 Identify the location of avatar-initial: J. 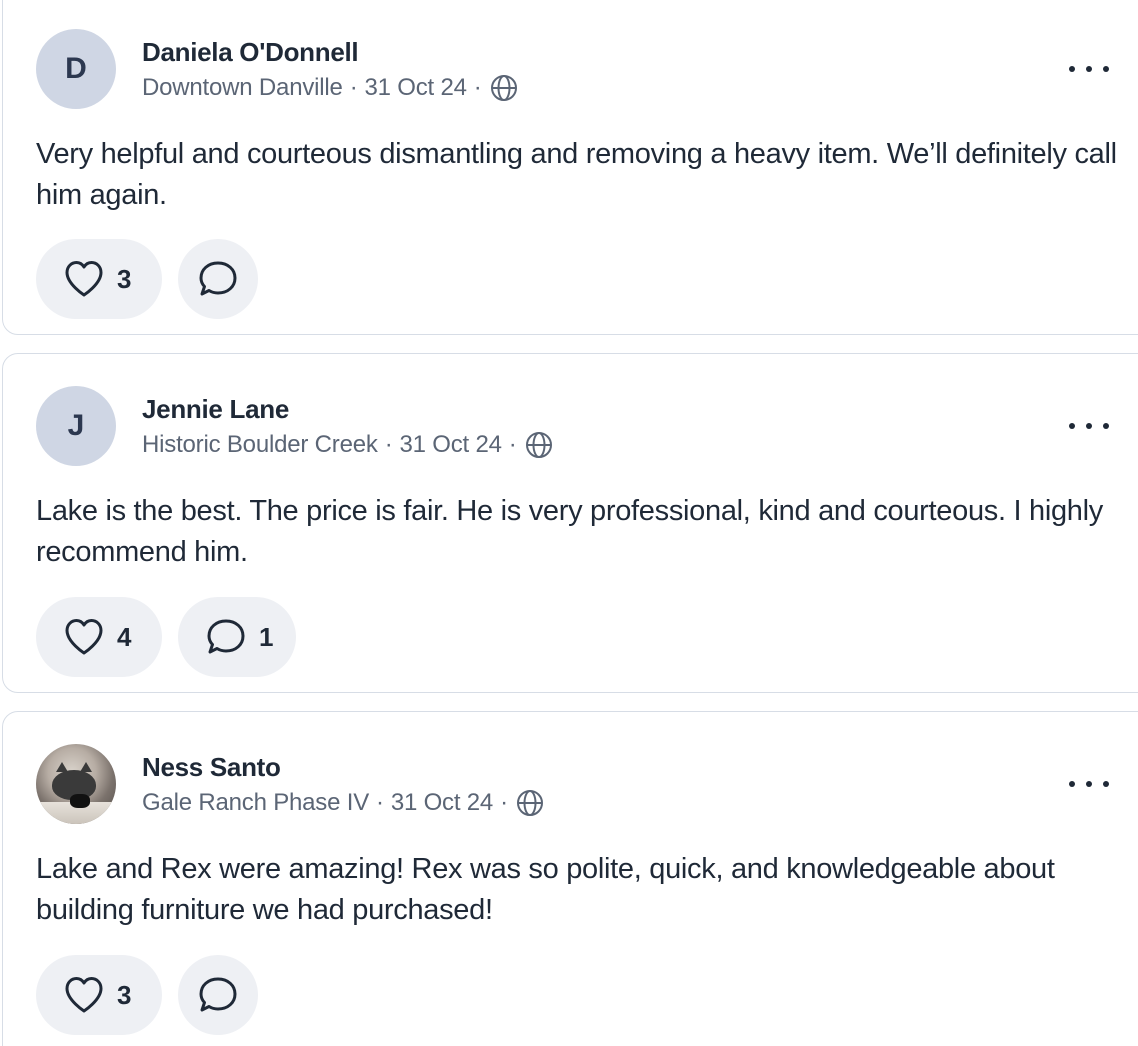
(76, 425).